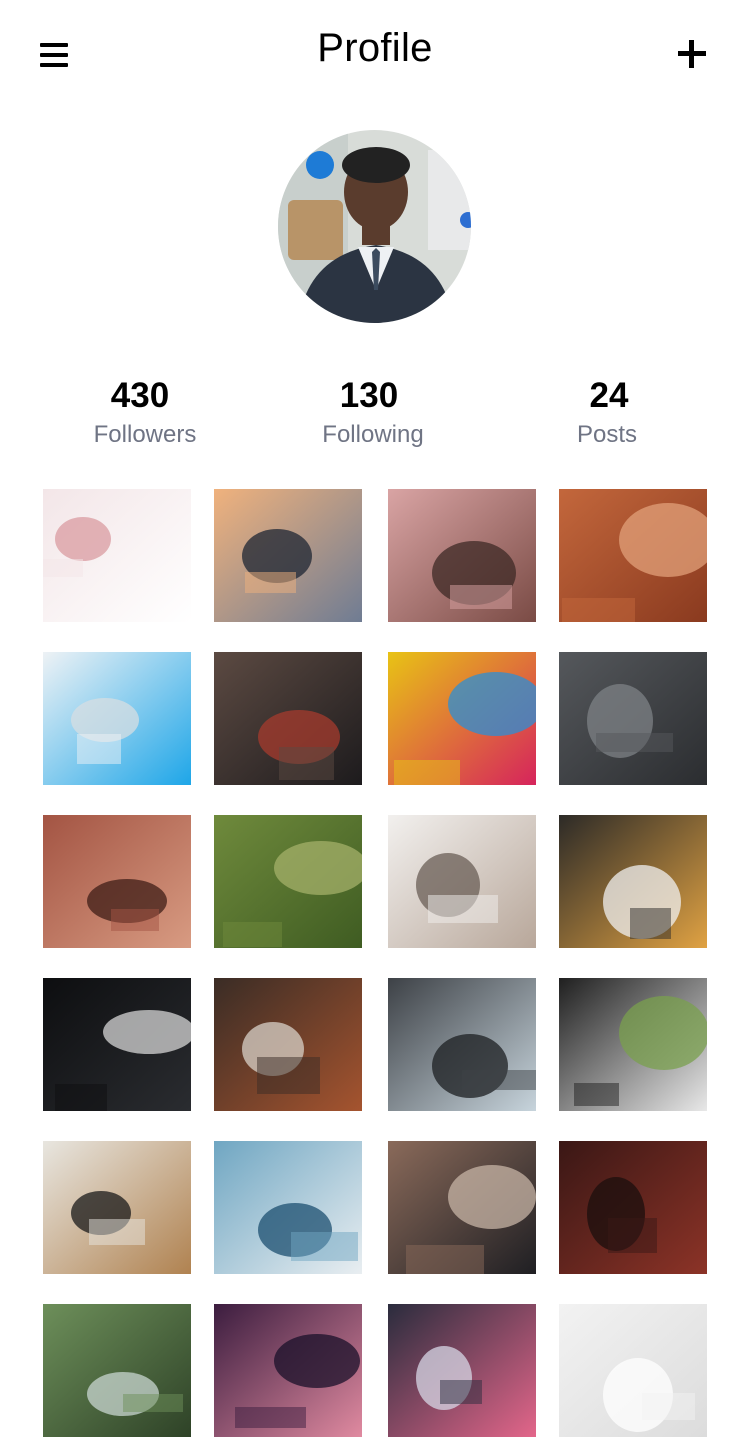  I want to click on followers-count: 430, so click(140, 395).